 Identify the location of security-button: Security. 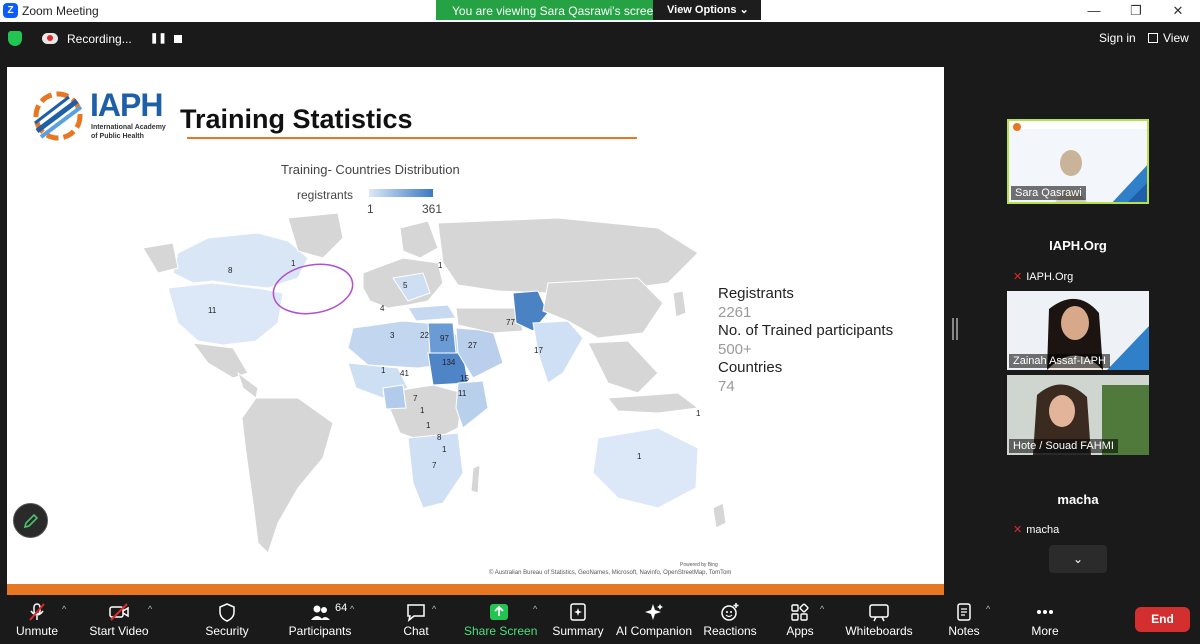
(227, 620).